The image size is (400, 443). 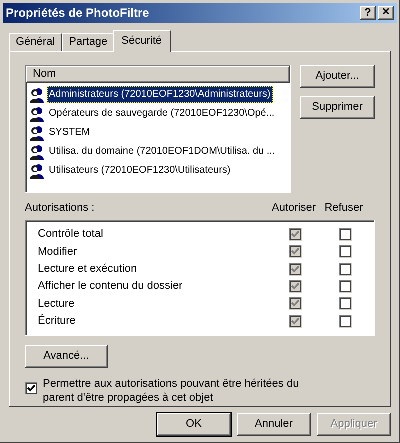 What do you see at coordinates (158, 74) in the screenshot?
I see `column-header: Nom` at bounding box center [158, 74].